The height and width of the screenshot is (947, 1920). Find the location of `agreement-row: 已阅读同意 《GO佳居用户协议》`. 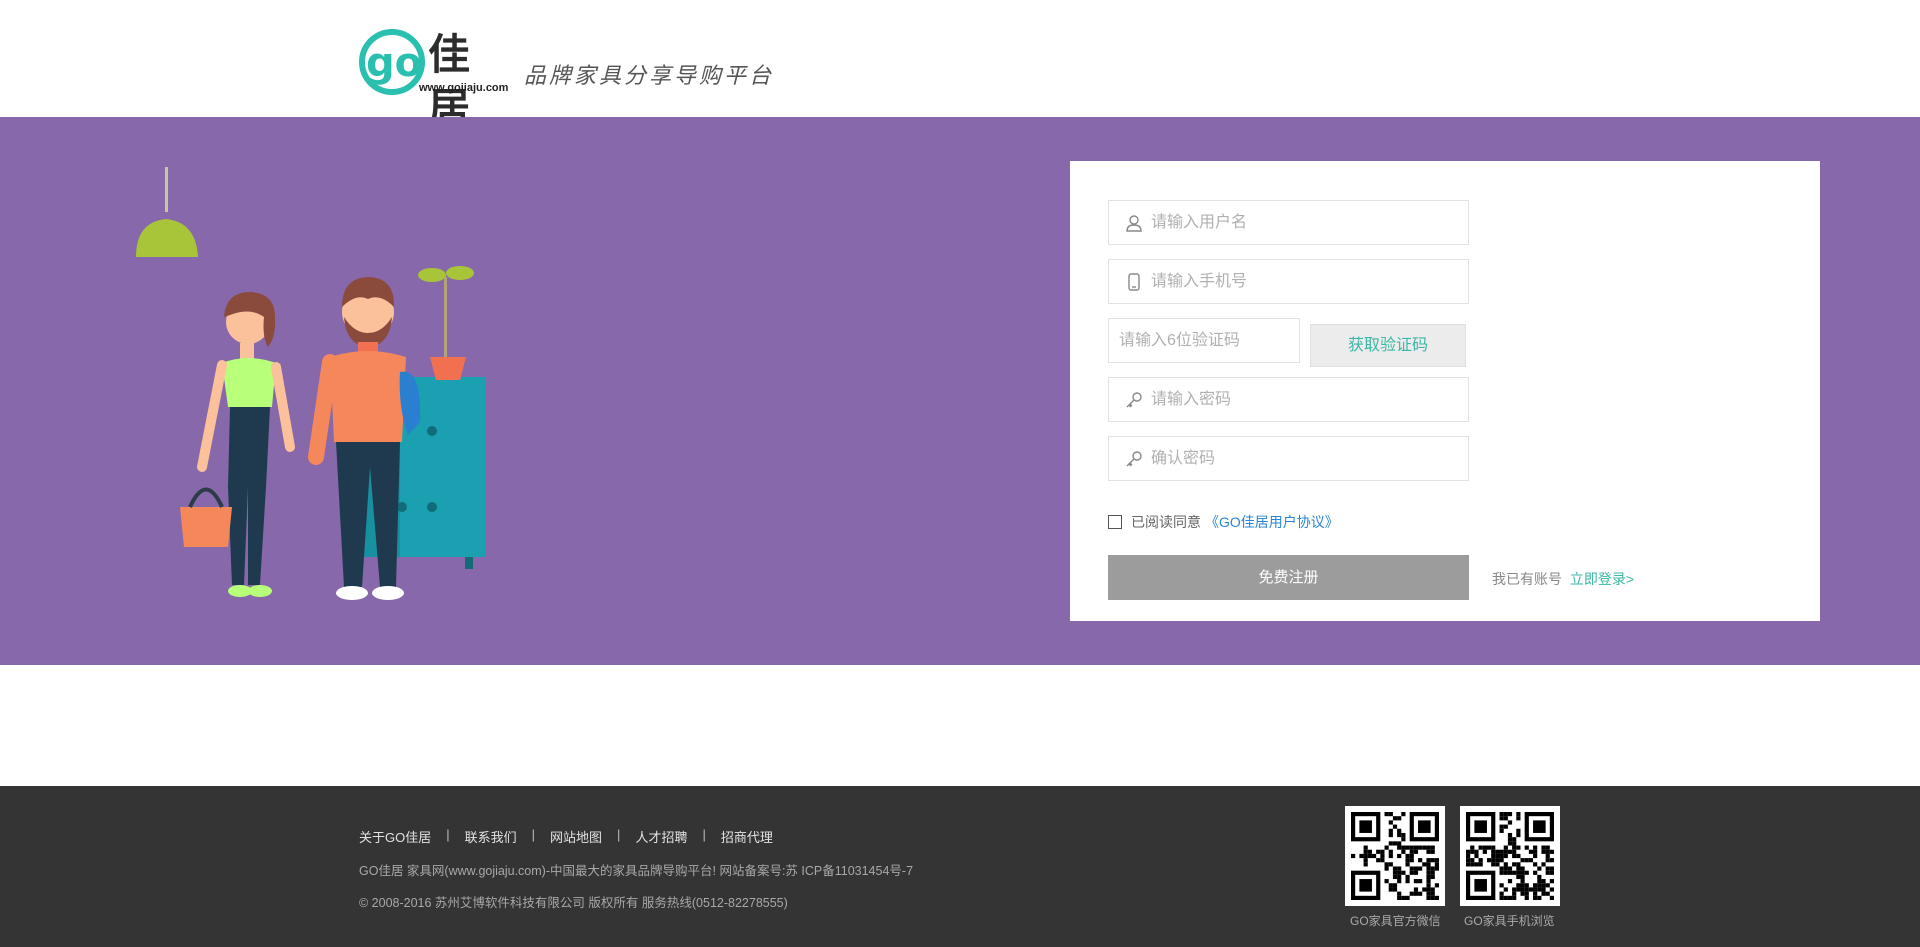

agreement-row: 已阅读同意 《GO佳居用户协议》 is located at coordinates (1223, 522).